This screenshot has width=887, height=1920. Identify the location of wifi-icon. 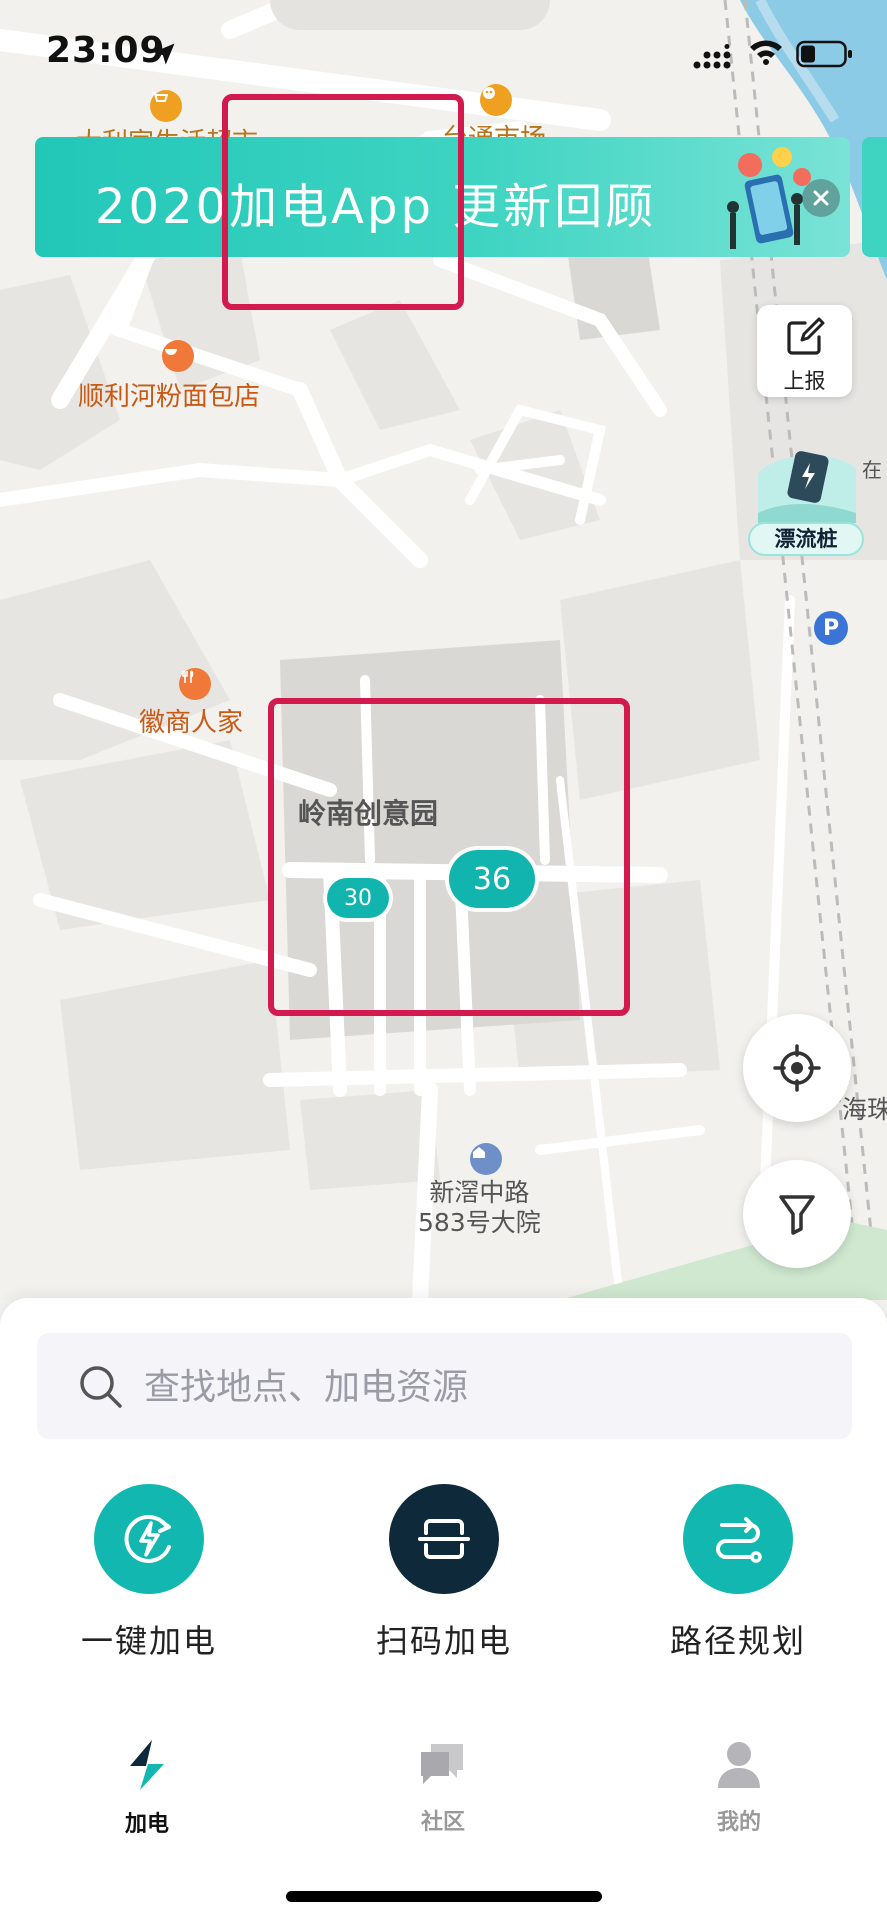
(766, 52).